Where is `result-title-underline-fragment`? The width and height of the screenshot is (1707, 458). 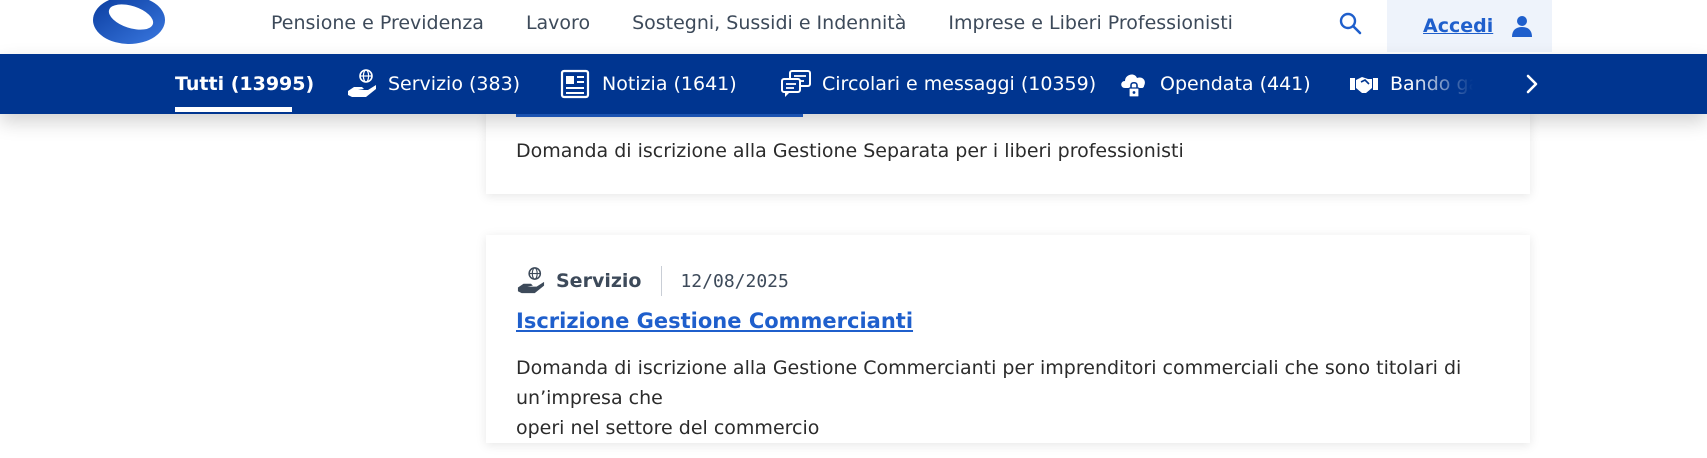 result-title-underline-fragment is located at coordinates (659, 115).